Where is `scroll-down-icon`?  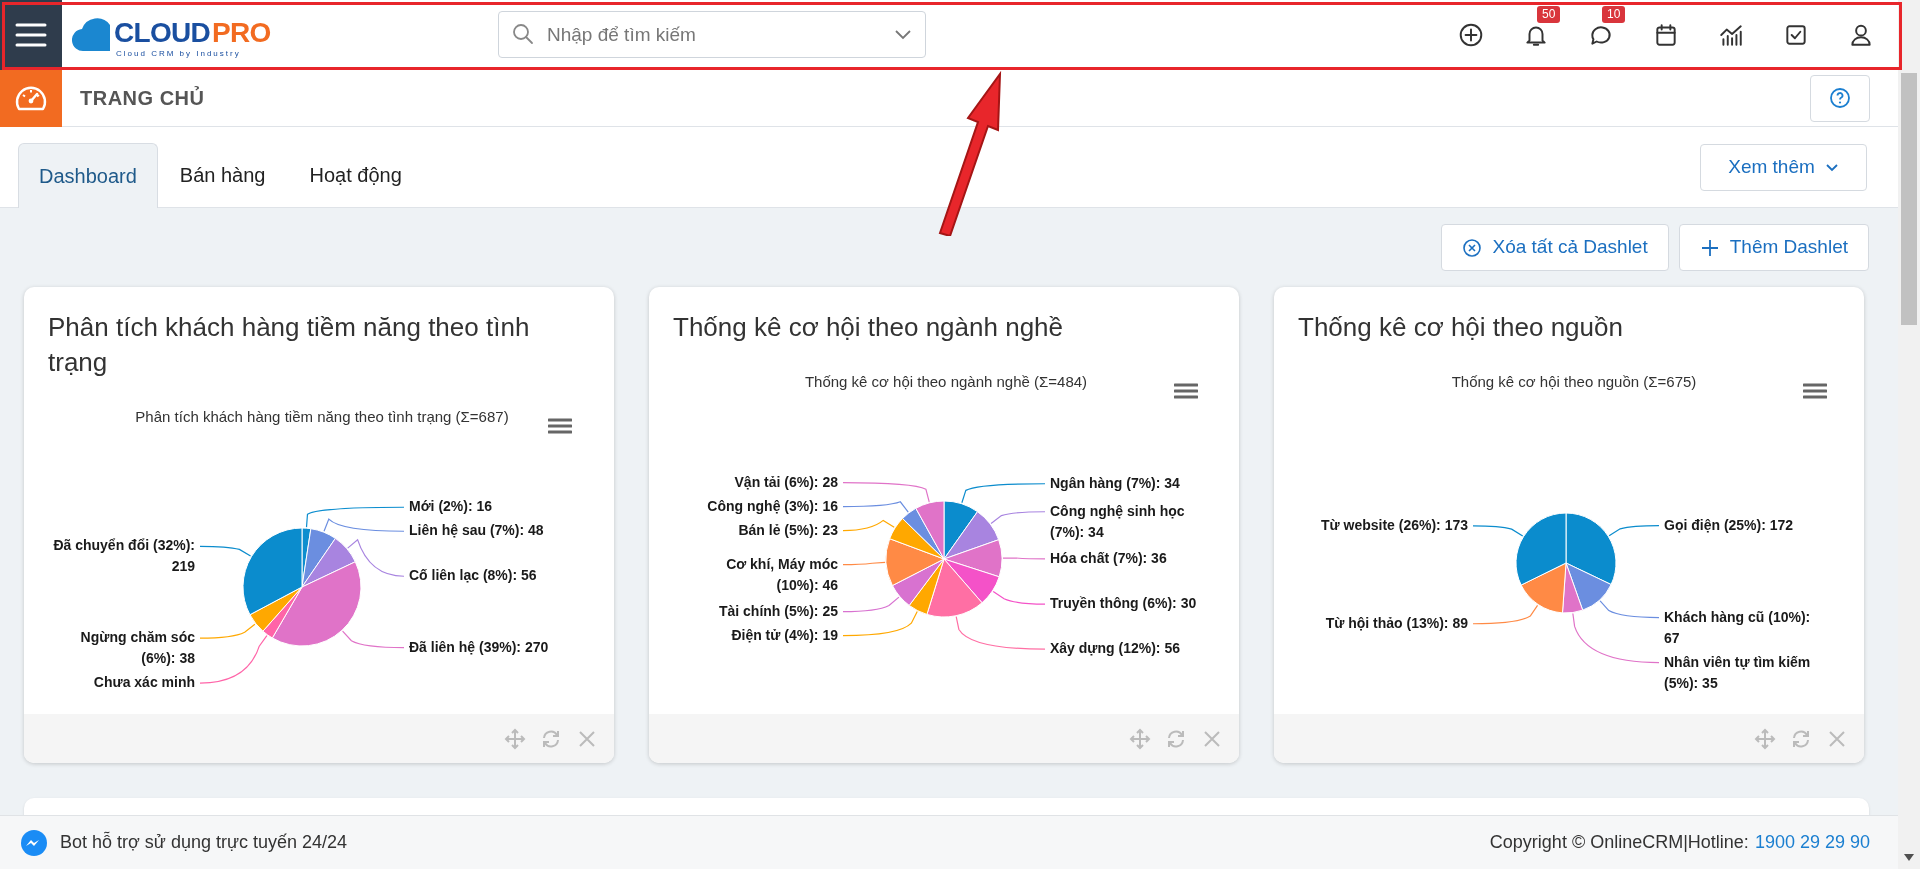
scroll-down-icon is located at coordinates (1909, 857).